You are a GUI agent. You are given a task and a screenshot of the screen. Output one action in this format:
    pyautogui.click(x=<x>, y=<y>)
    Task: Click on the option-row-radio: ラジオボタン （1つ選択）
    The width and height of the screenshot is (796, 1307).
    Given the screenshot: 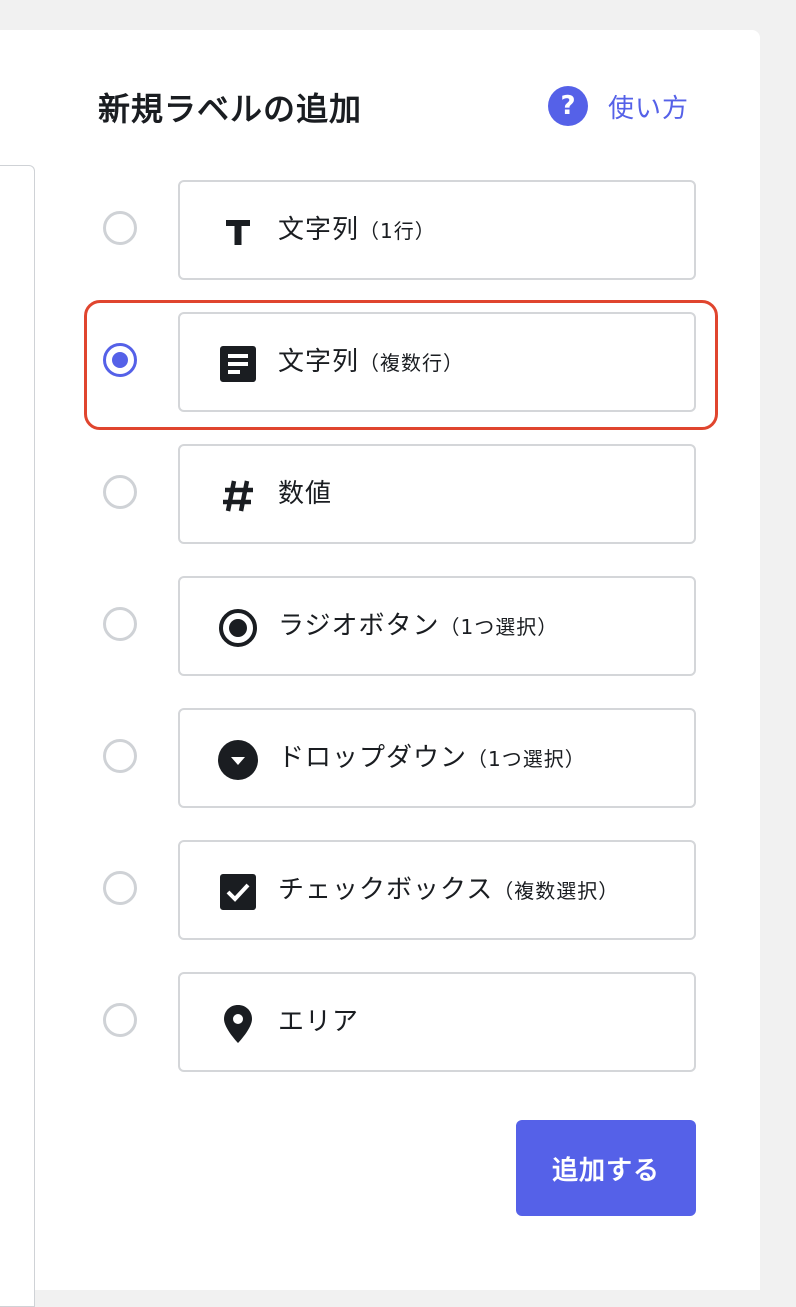 What is the action you would take?
    pyautogui.click(x=380, y=626)
    